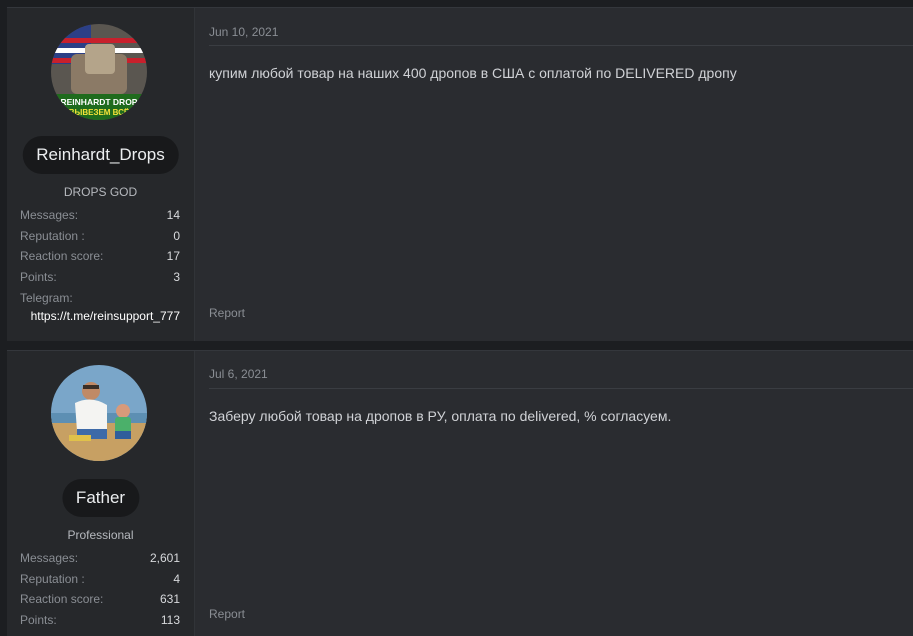 The image size is (913, 636). What do you see at coordinates (100, 560) in the screenshot?
I see `stat-row-messages: Messages: 2,601` at bounding box center [100, 560].